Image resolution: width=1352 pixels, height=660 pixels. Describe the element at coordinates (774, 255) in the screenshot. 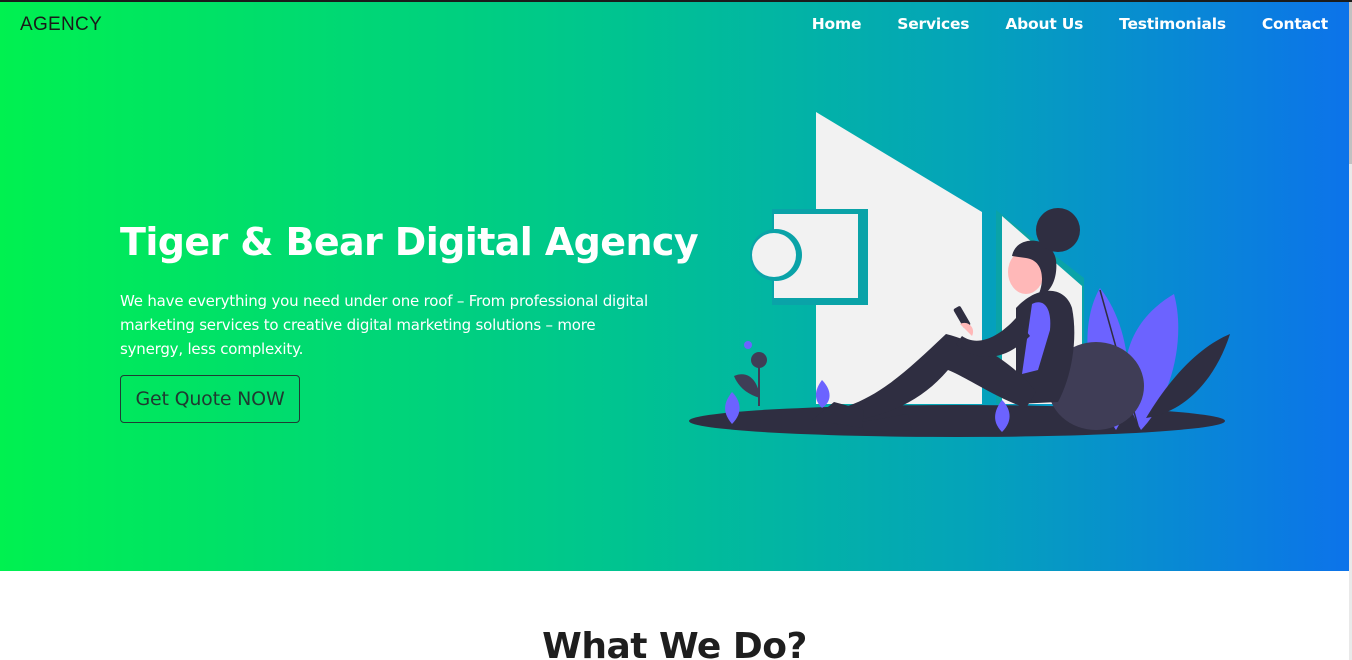

I see `building-circle` at that location.